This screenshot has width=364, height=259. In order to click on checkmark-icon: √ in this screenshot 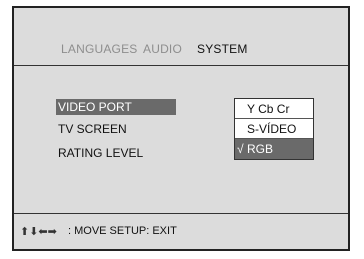, I will do `click(240, 149)`.